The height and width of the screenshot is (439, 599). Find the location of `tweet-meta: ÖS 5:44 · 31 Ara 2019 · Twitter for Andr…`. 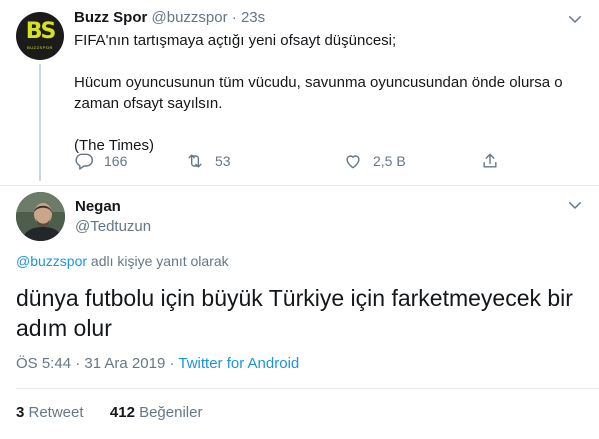

tweet-meta: ÖS 5:44 · 31 Ara 2019 · Twitter for Andr… is located at coordinates (157, 364).